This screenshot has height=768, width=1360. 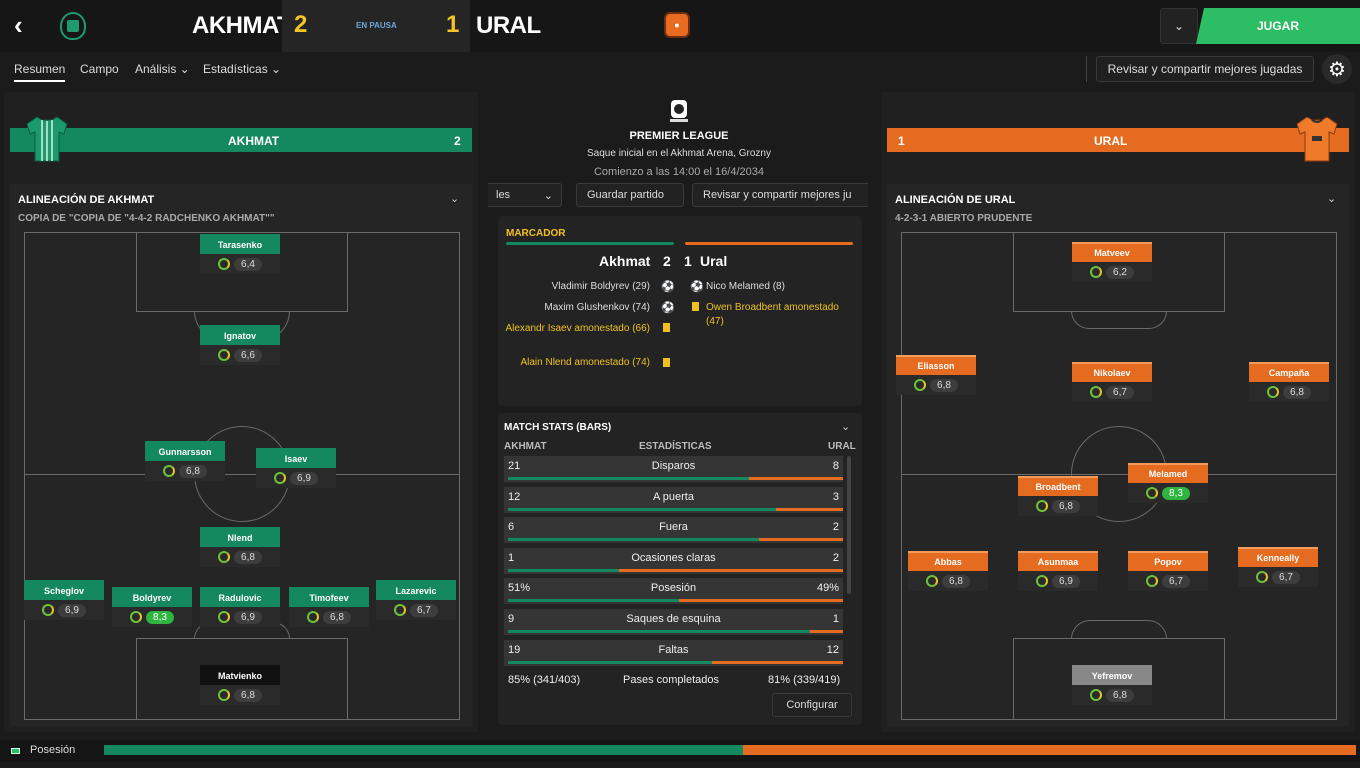 What do you see at coordinates (1058, 486) in the screenshot?
I see `player-name: Broadbent` at bounding box center [1058, 486].